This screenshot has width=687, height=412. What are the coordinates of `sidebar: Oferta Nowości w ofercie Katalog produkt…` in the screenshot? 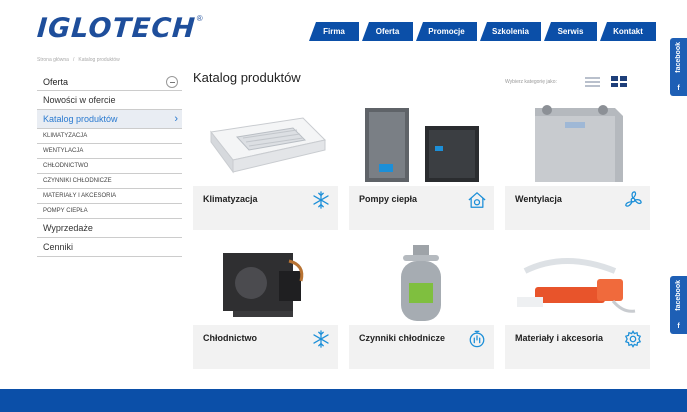 It's located at (109, 165).